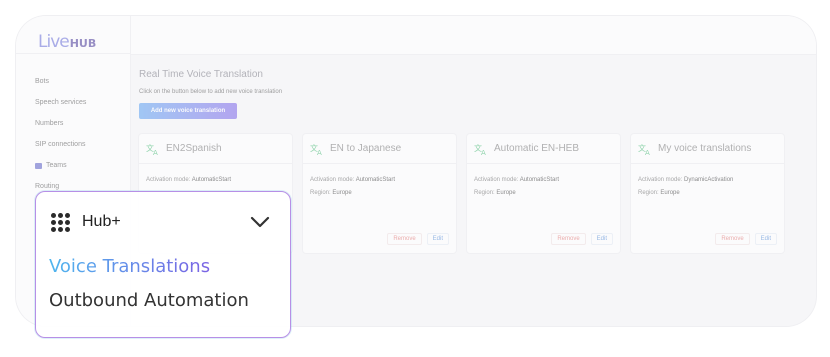 Image resolution: width=830 pixels, height=357 pixels. Describe the element at coordinates (80, 123) in the screenshot. I see `sidebar-item-numbers: Numbers` at that location.